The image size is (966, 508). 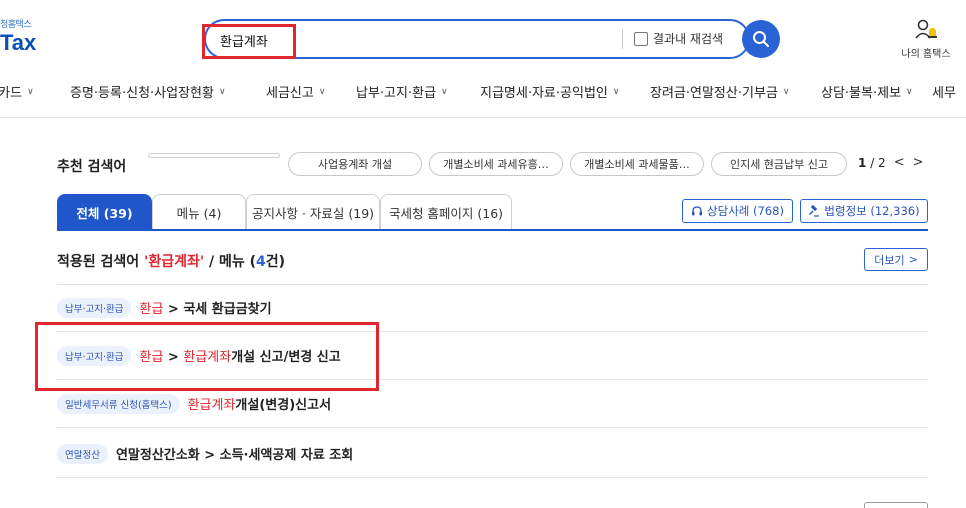 I want to click on applied-keyword: '환급계좌', so click(x=174, y=262).